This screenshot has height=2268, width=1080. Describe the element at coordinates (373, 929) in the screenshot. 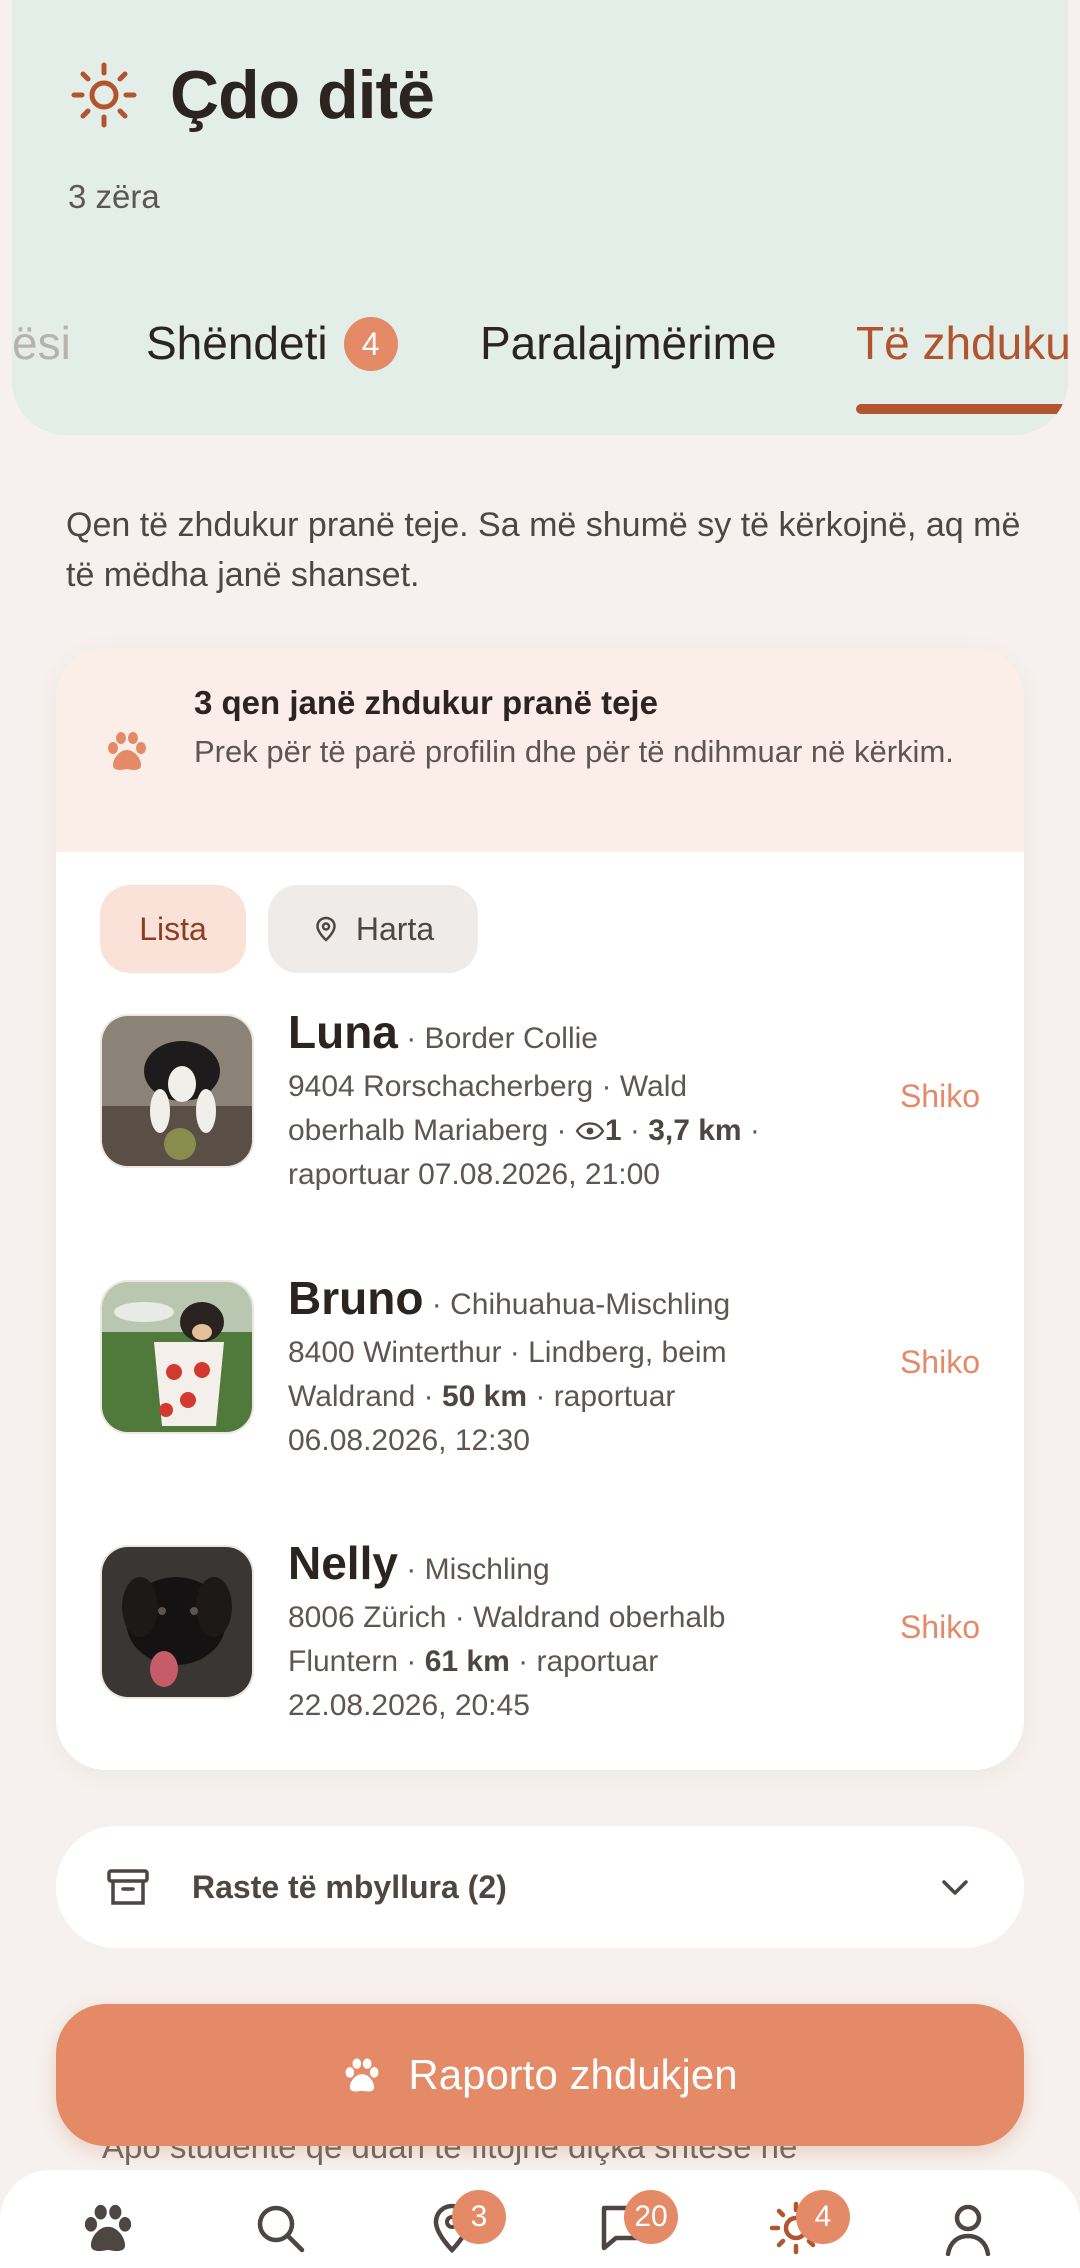

I see `map-view-toggle: Harta` at that location.